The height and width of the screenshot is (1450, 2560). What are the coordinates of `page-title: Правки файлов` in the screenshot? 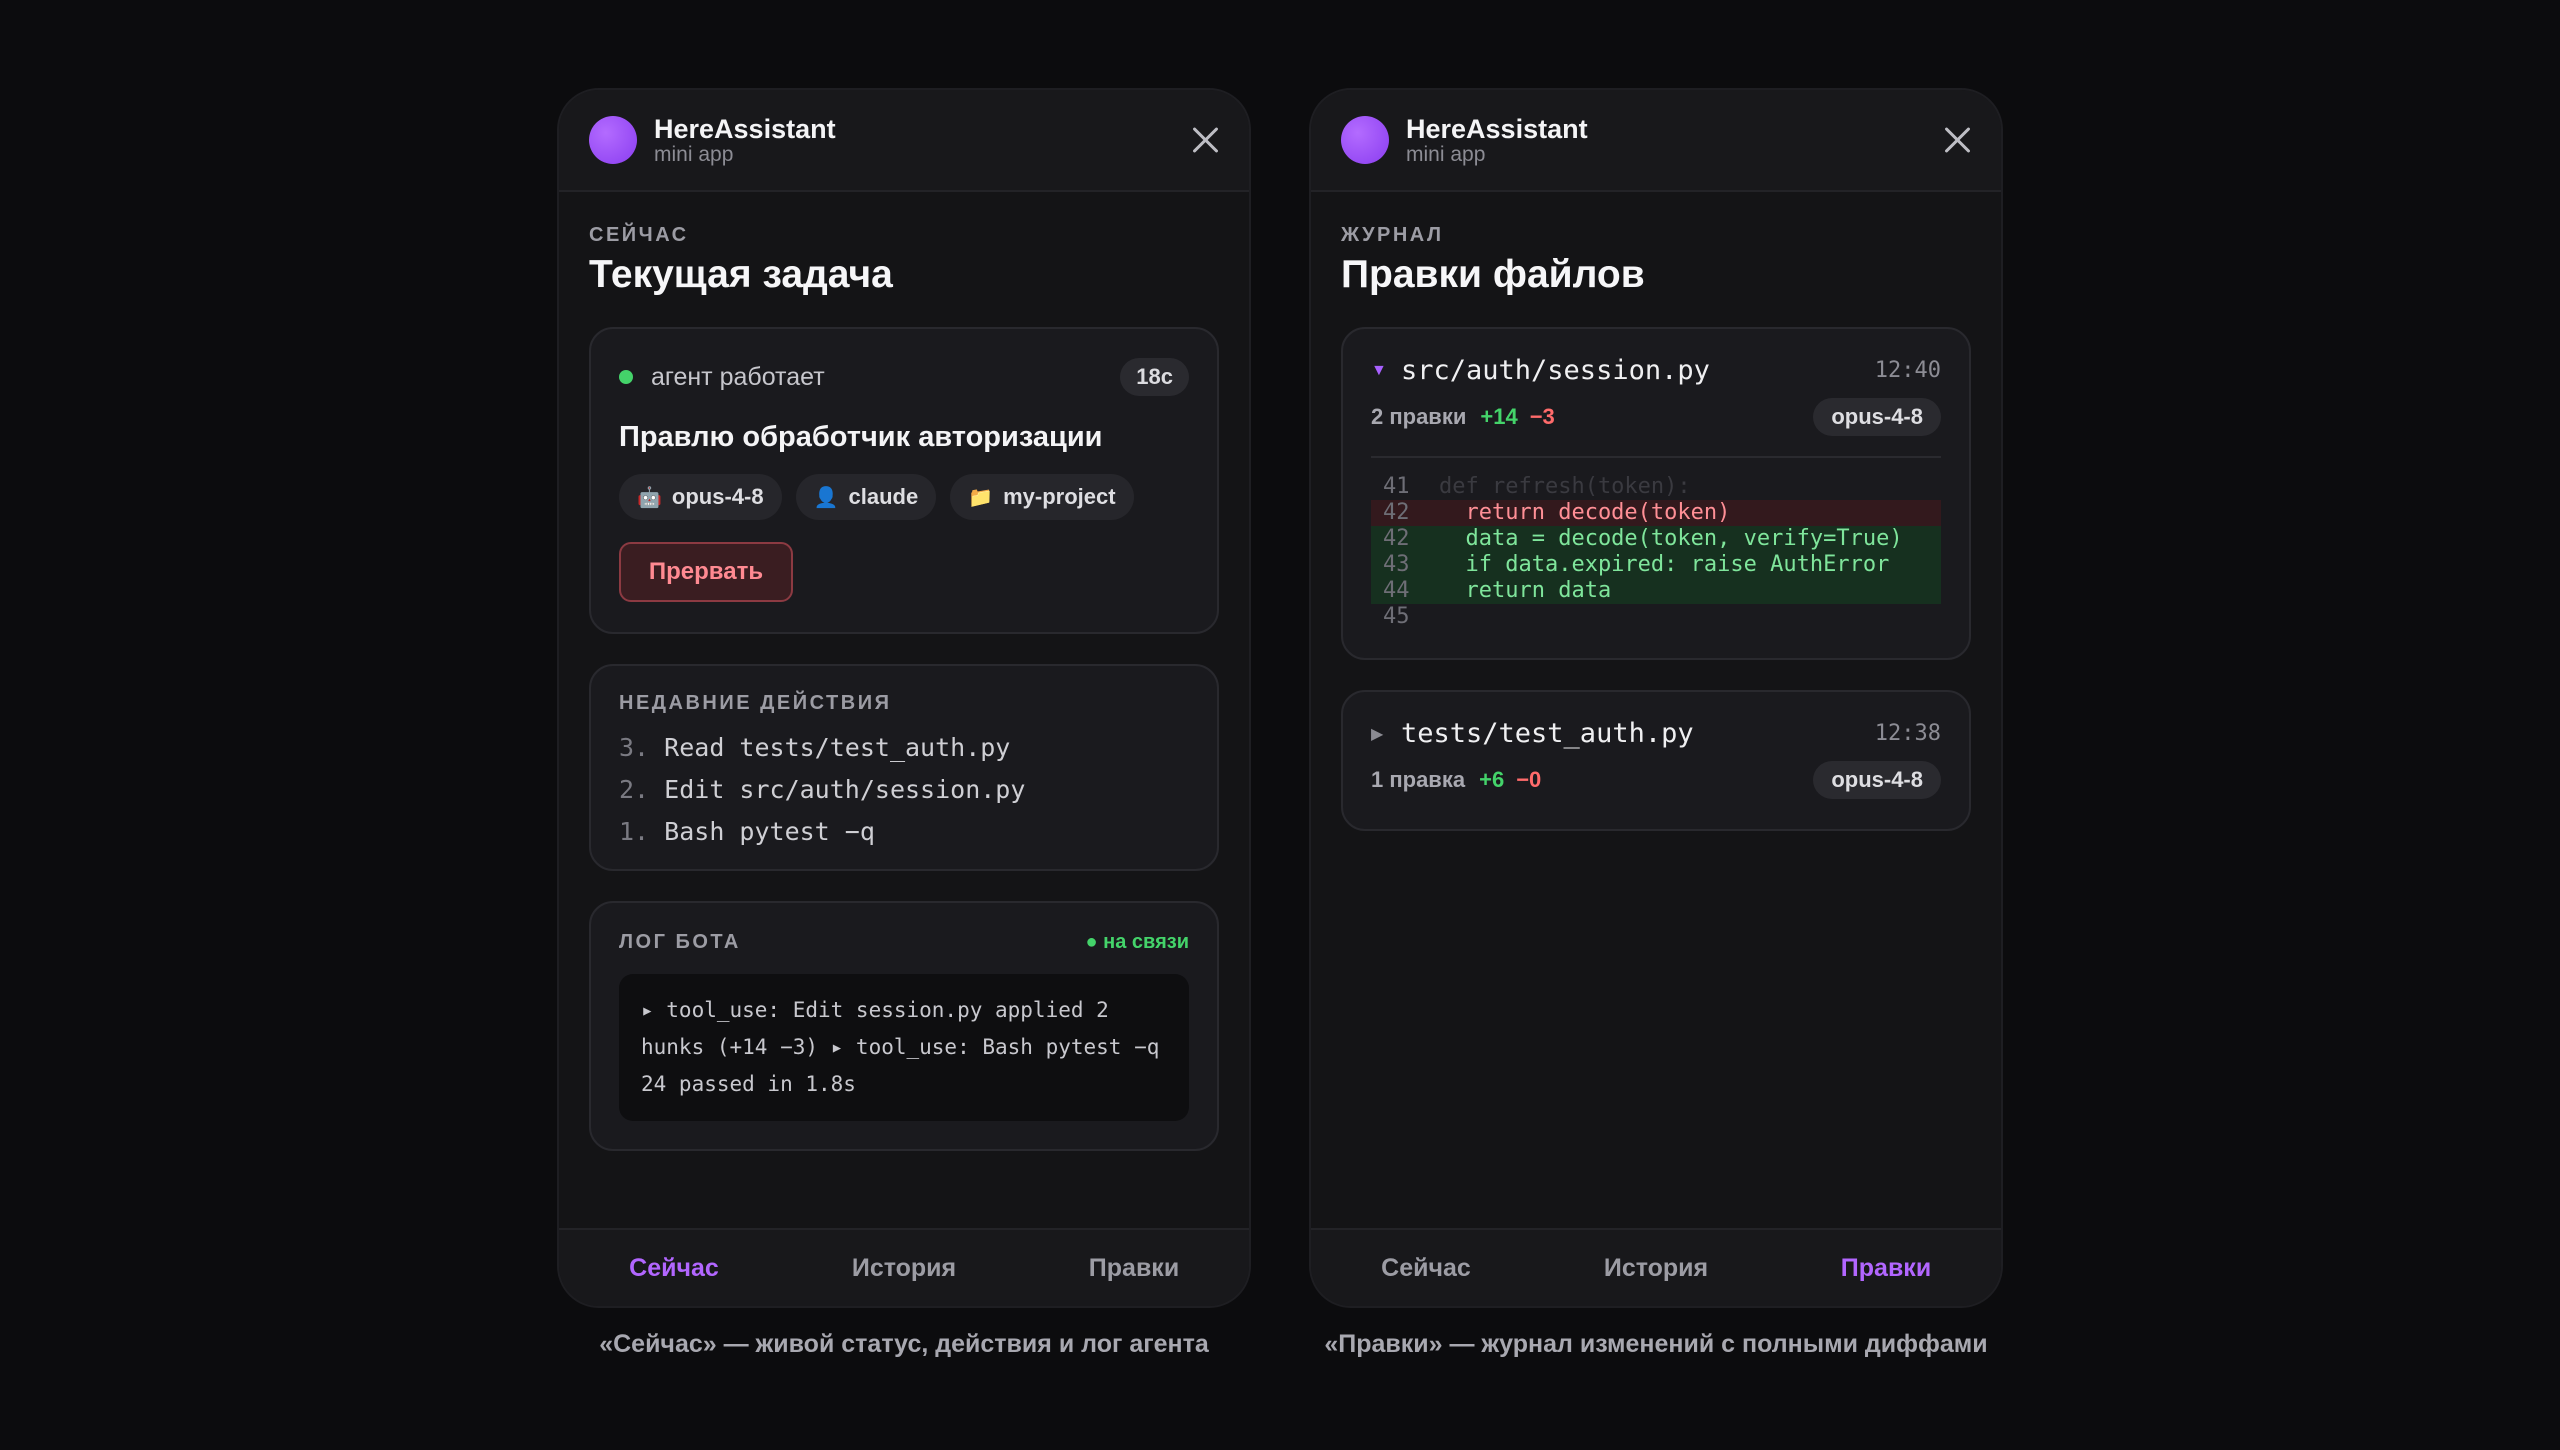 It's located at (1493, 274).